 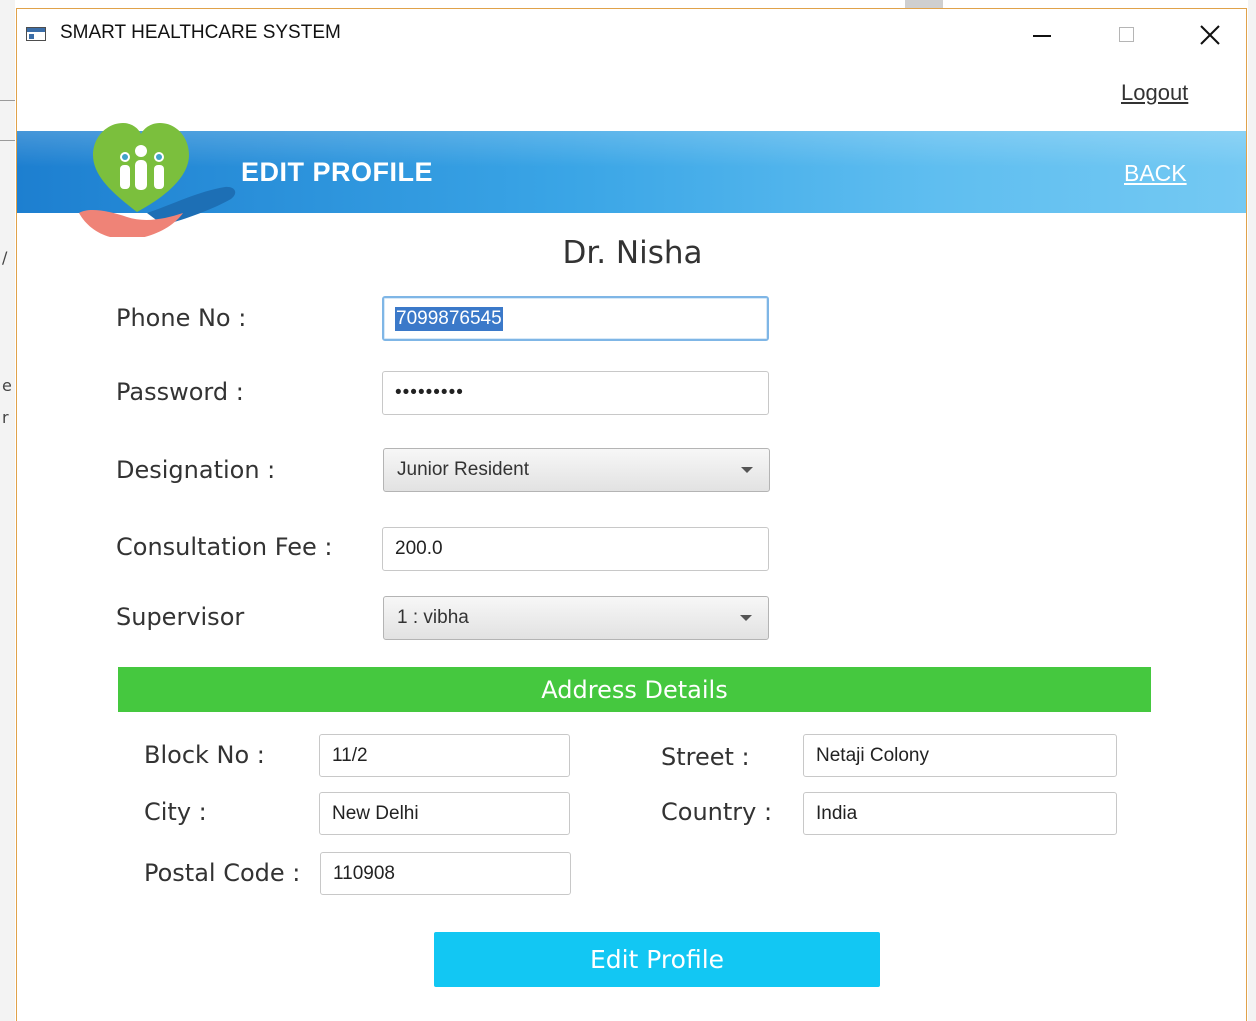 I want to click on phone-value: 7099876545, so click(x=449, y=318).